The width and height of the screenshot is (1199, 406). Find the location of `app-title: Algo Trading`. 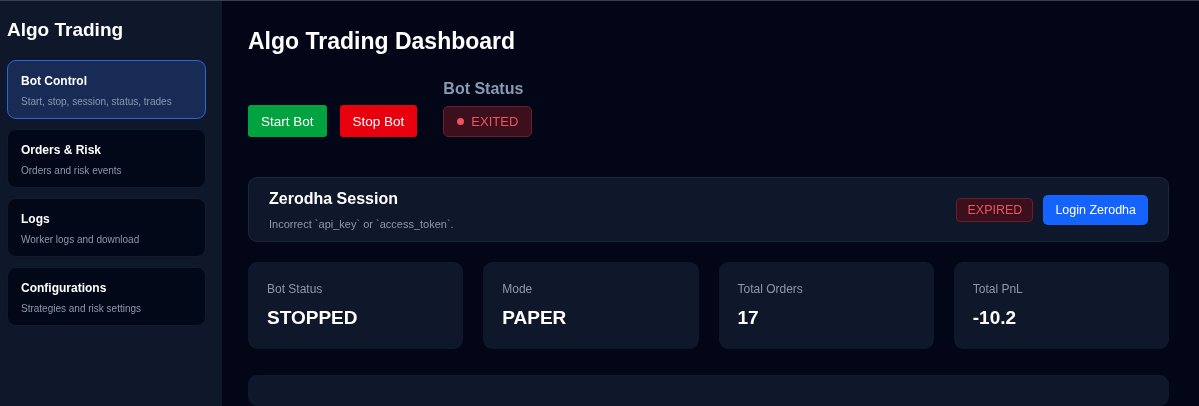

app-title: Algo Trading is located at coordinates (65, 30).